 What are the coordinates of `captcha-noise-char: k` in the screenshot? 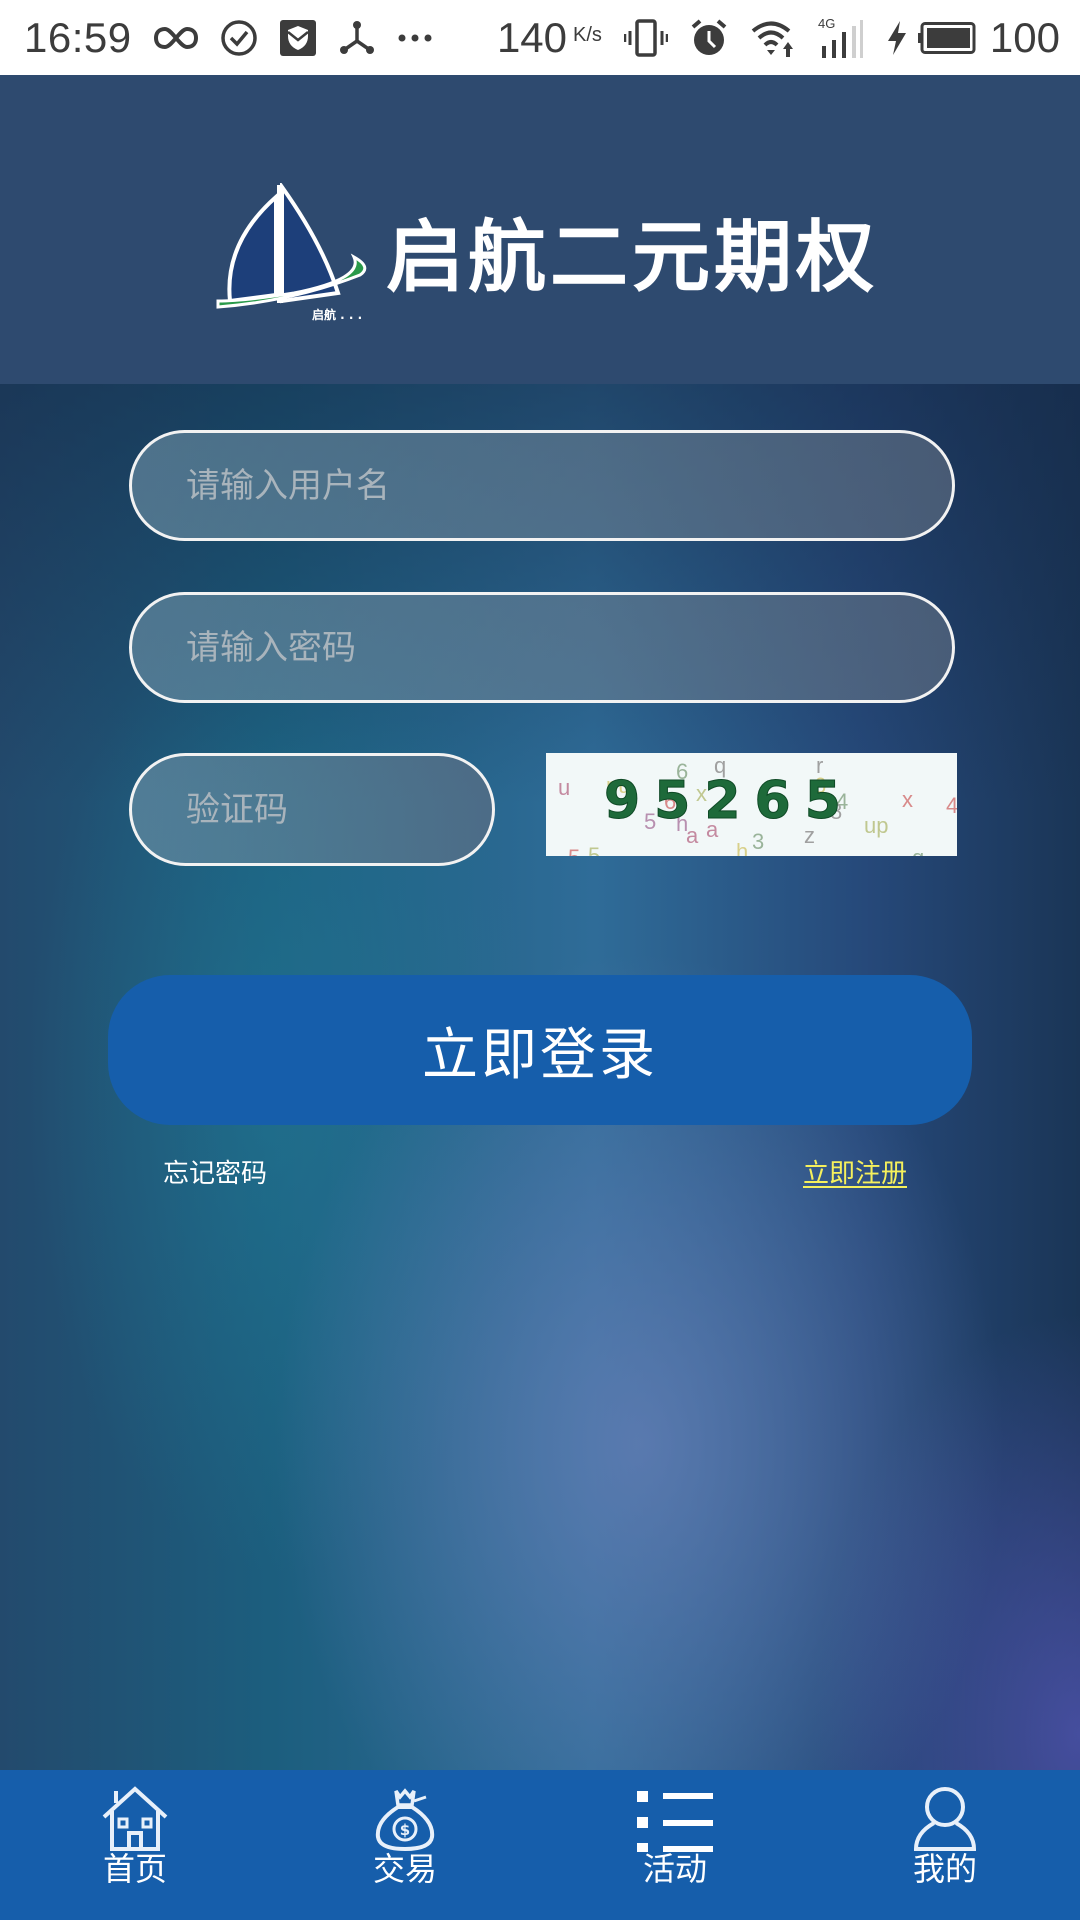 It's located at (761, 854).